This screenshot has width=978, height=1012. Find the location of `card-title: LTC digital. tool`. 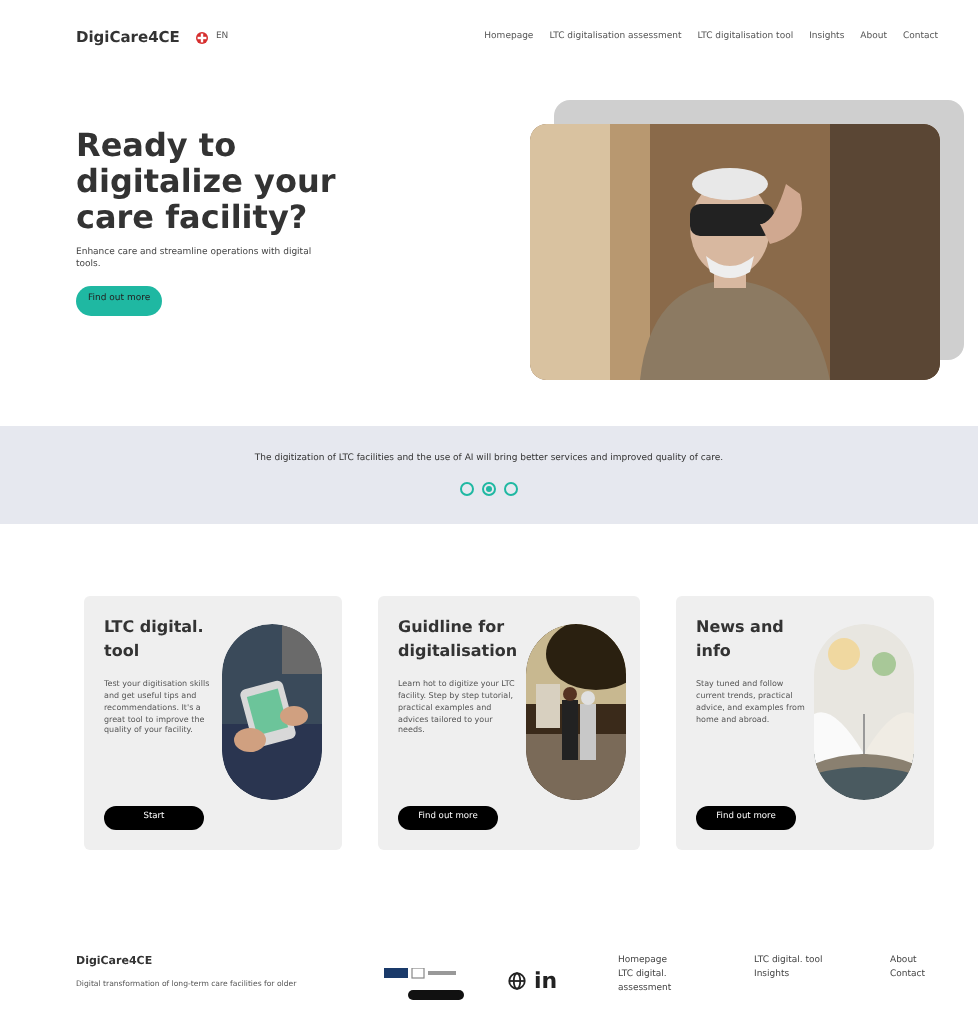

card-title: LTC digital. tool is located at coordinates (155, 639).